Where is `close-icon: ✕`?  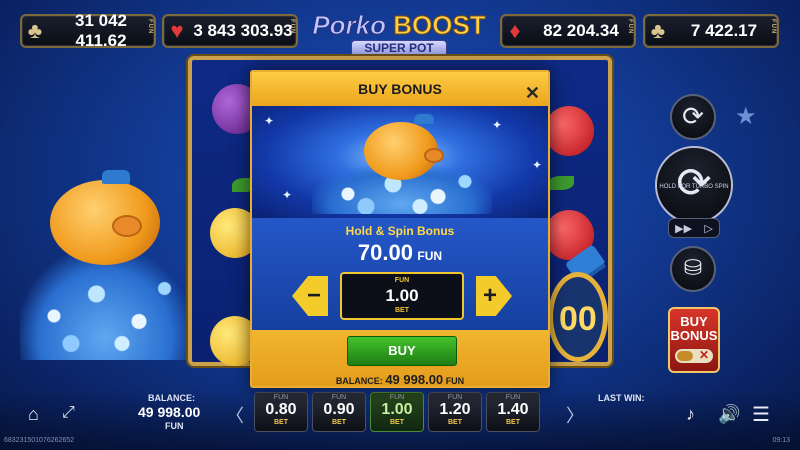
close-icon: ✕ is located at coordinates (532, 93).